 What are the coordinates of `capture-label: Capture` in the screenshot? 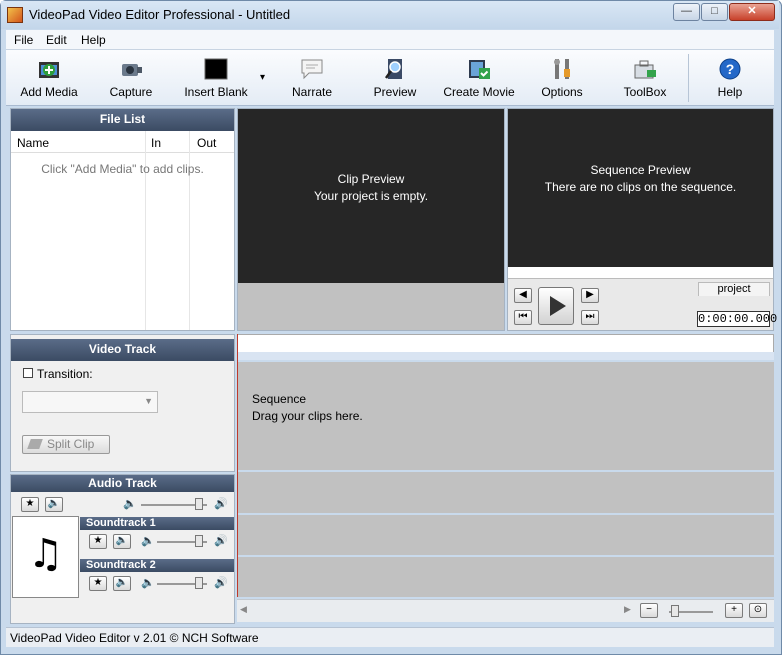 It's located at (131, 92).